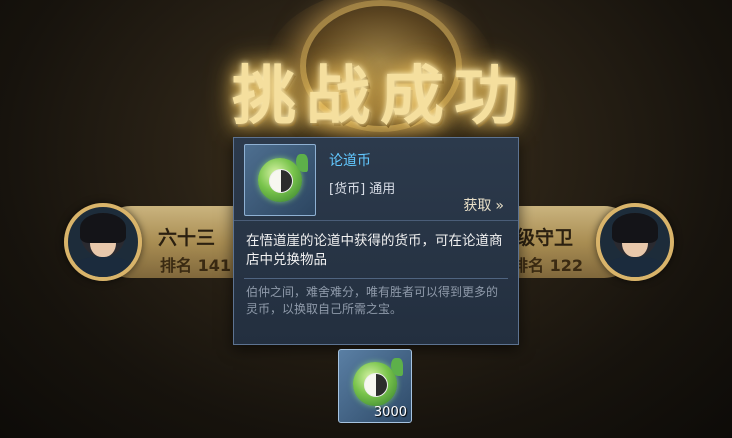 The width and height of the screenshot is (732, 438). Describe the element at coordinates (103, 242) in the screenshot. I see `left-player-avatar` at that location.